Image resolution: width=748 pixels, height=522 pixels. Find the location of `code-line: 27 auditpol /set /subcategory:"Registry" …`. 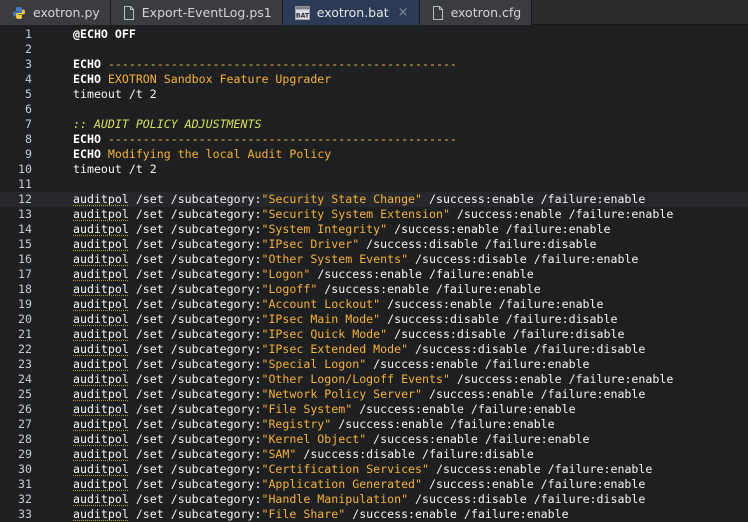

code-line: 27 auditpol /set /subcategory:"Registry" … is located at coordinates (374, 424).